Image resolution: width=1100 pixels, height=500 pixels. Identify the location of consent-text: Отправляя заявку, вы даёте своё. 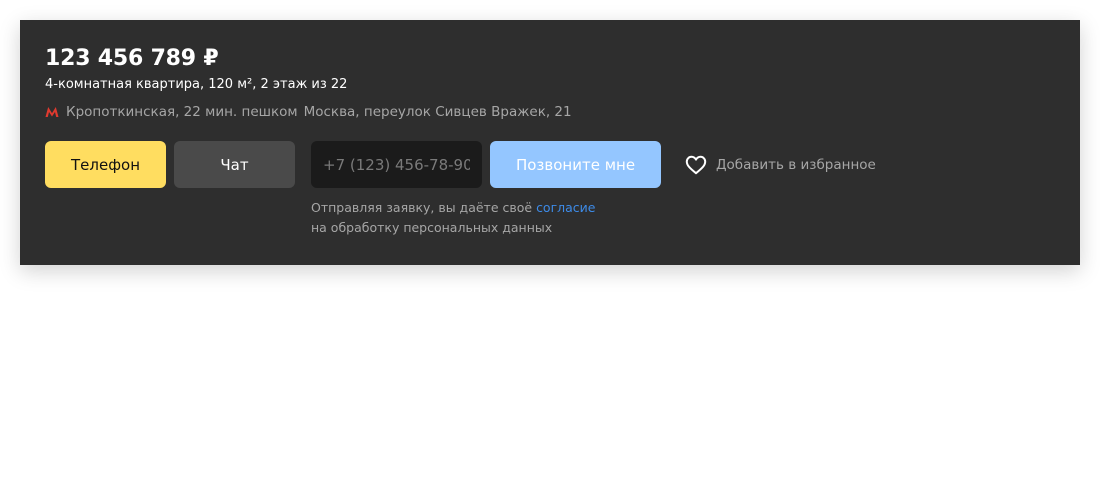
(422, 207).